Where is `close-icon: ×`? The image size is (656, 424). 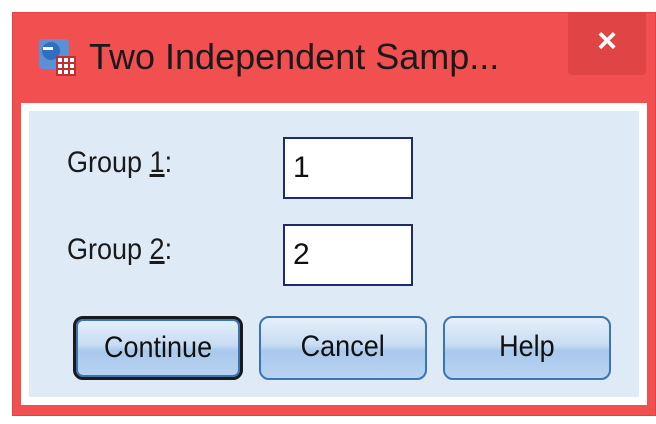
close-icon: × is located at coordinates (607, 41).